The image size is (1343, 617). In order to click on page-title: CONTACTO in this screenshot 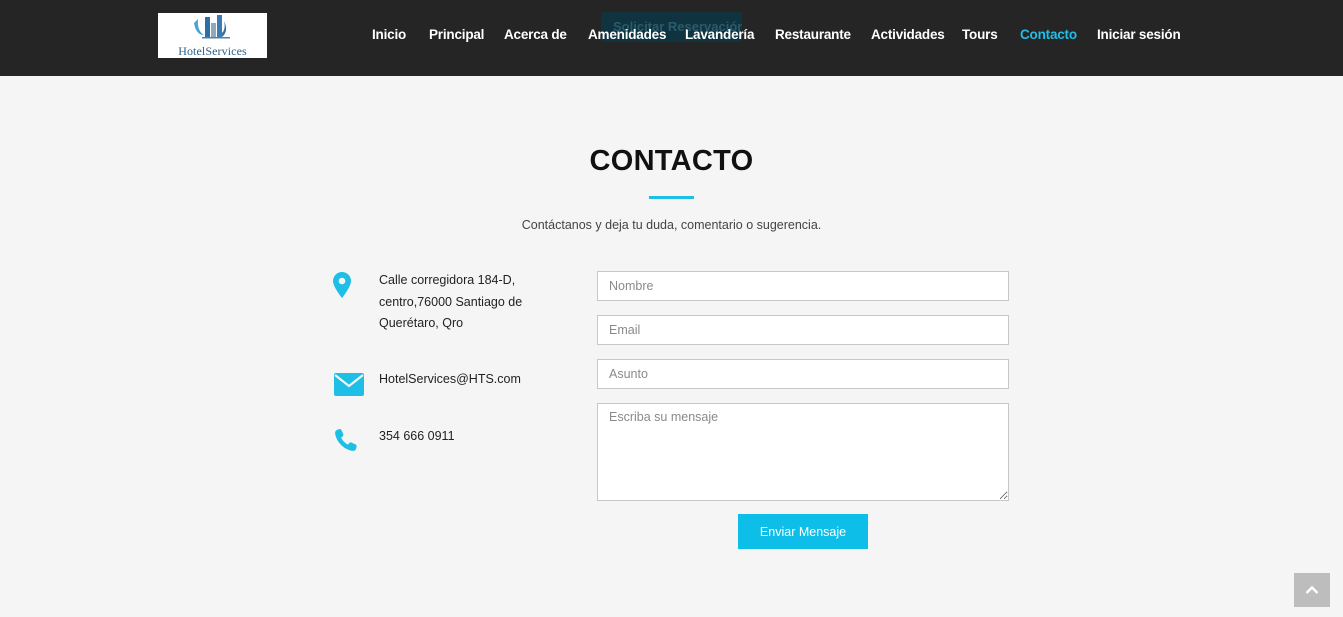, I will do `click(671, 161)`.